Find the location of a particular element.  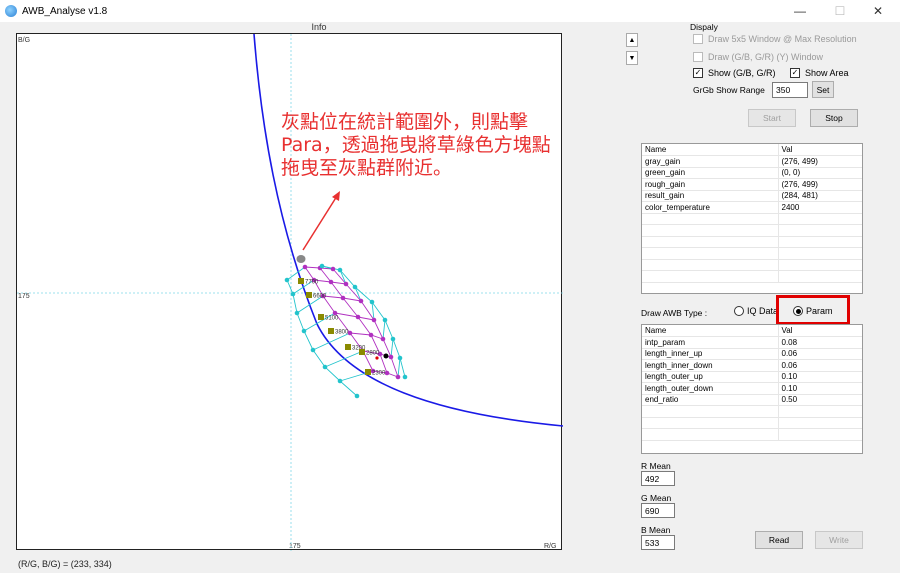

table-row: end_ratio 0.50 is located at coordinates (752, 400).